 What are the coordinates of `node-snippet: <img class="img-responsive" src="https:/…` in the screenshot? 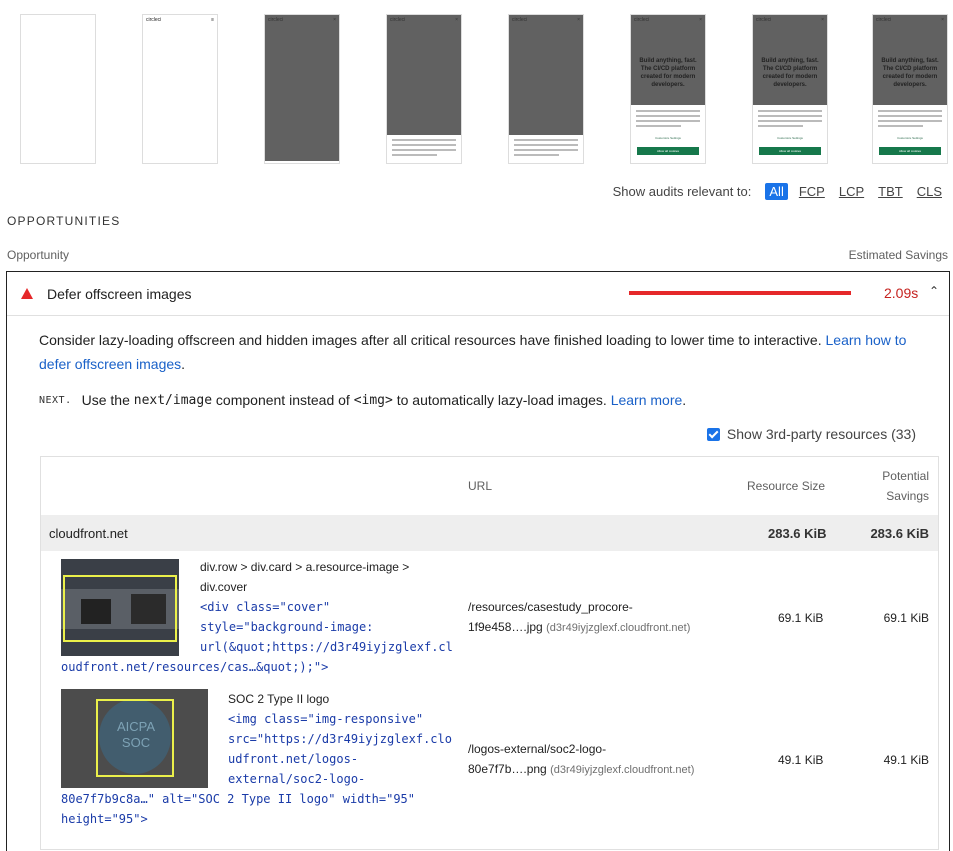 It's located at (340, 749).